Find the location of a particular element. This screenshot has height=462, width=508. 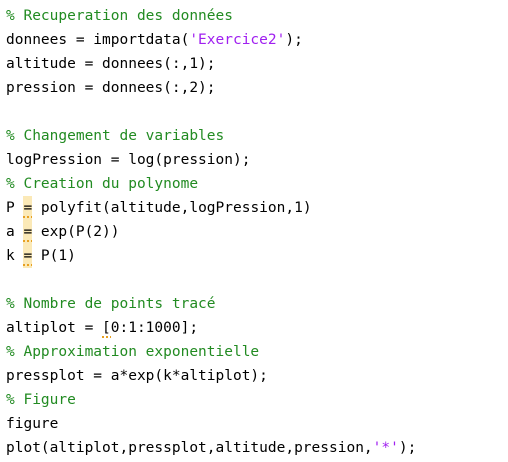

code-text: 0:1:1000]; is located at coordinates (154, 328).